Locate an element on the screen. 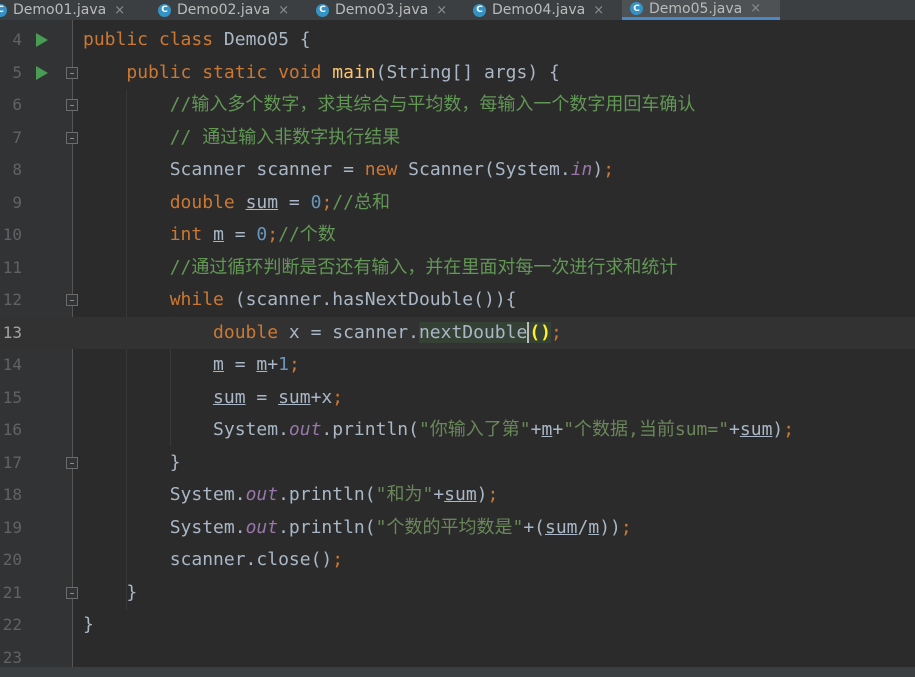 This screenshot has height=677, width=915. code-line: 4 public class Demo05 { is located at coordinates (457, 40).